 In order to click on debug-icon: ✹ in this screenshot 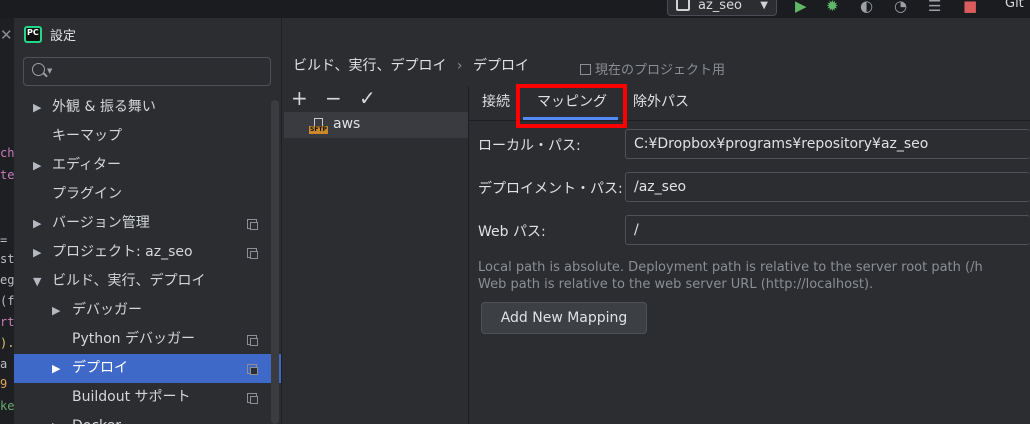, I will do `click(832, 7)`.